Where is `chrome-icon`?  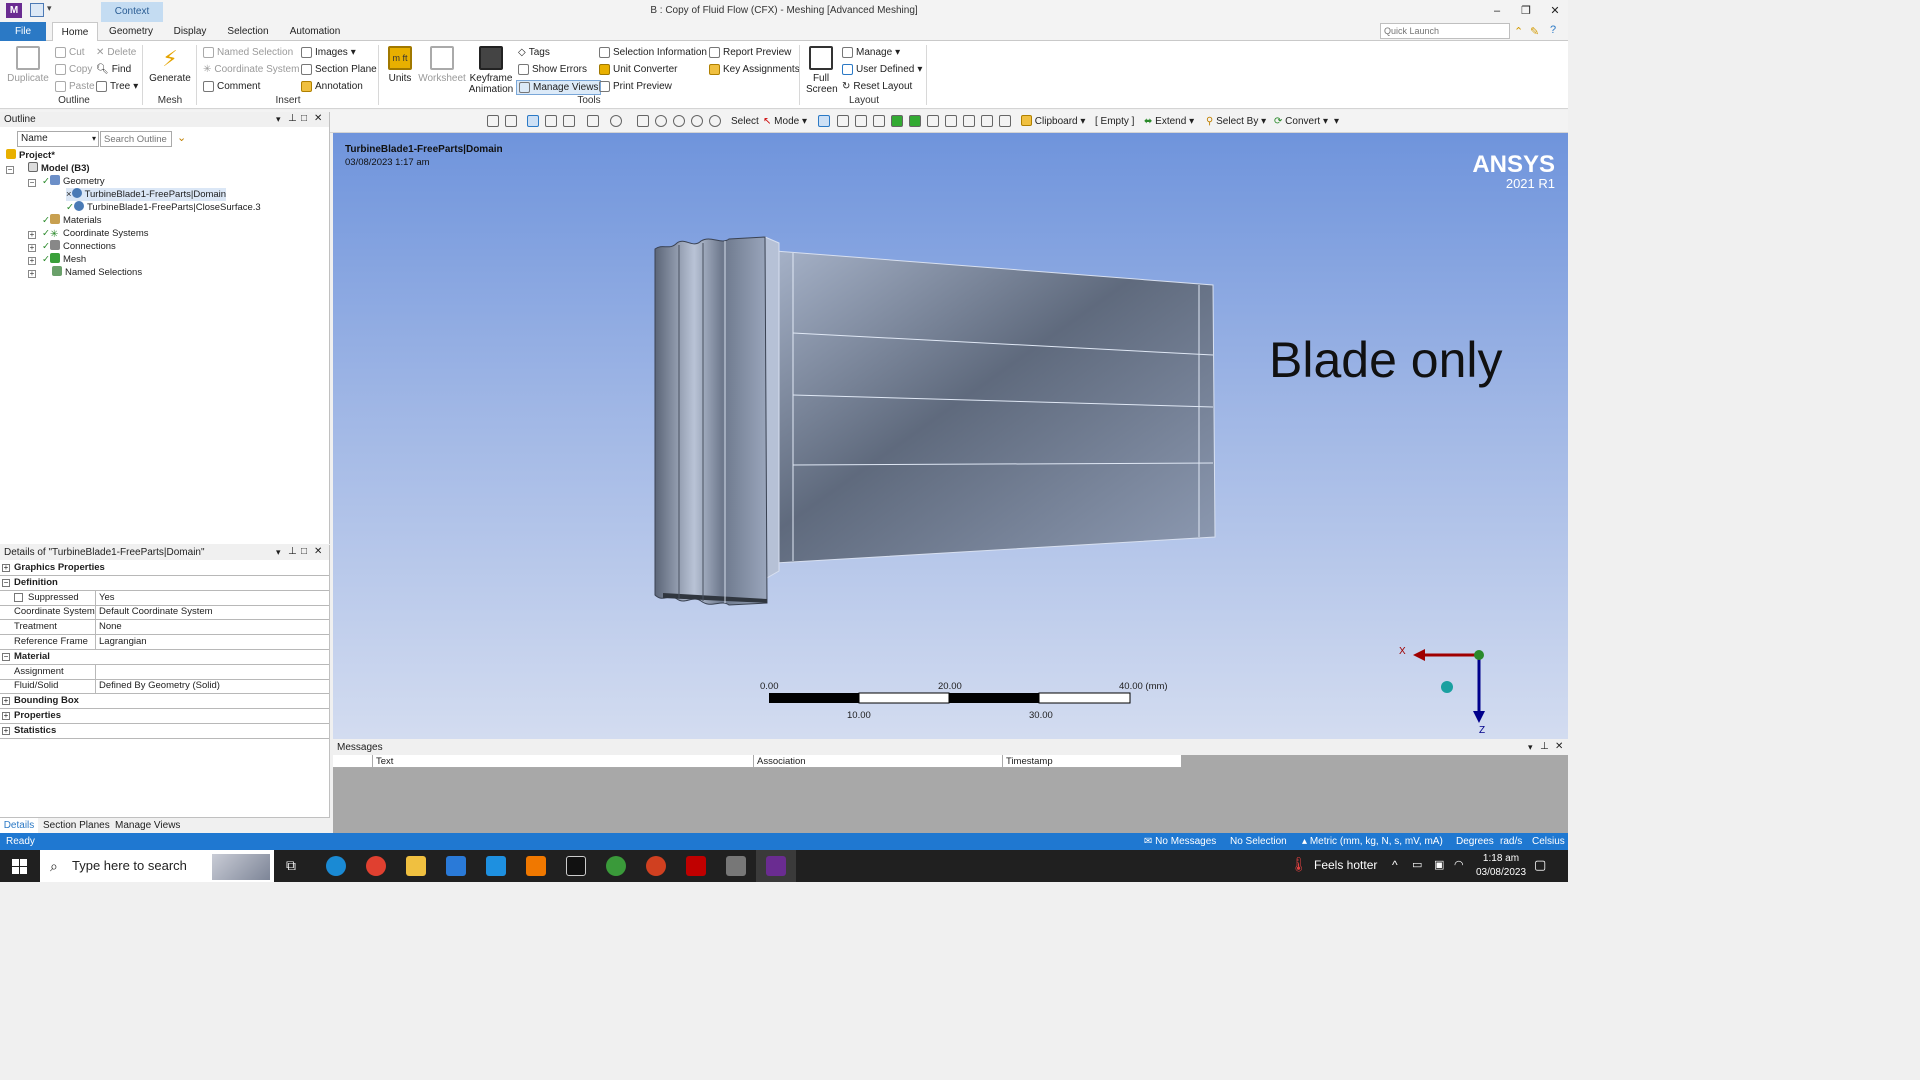 chrome-icon is located at coordinates (376, 866).